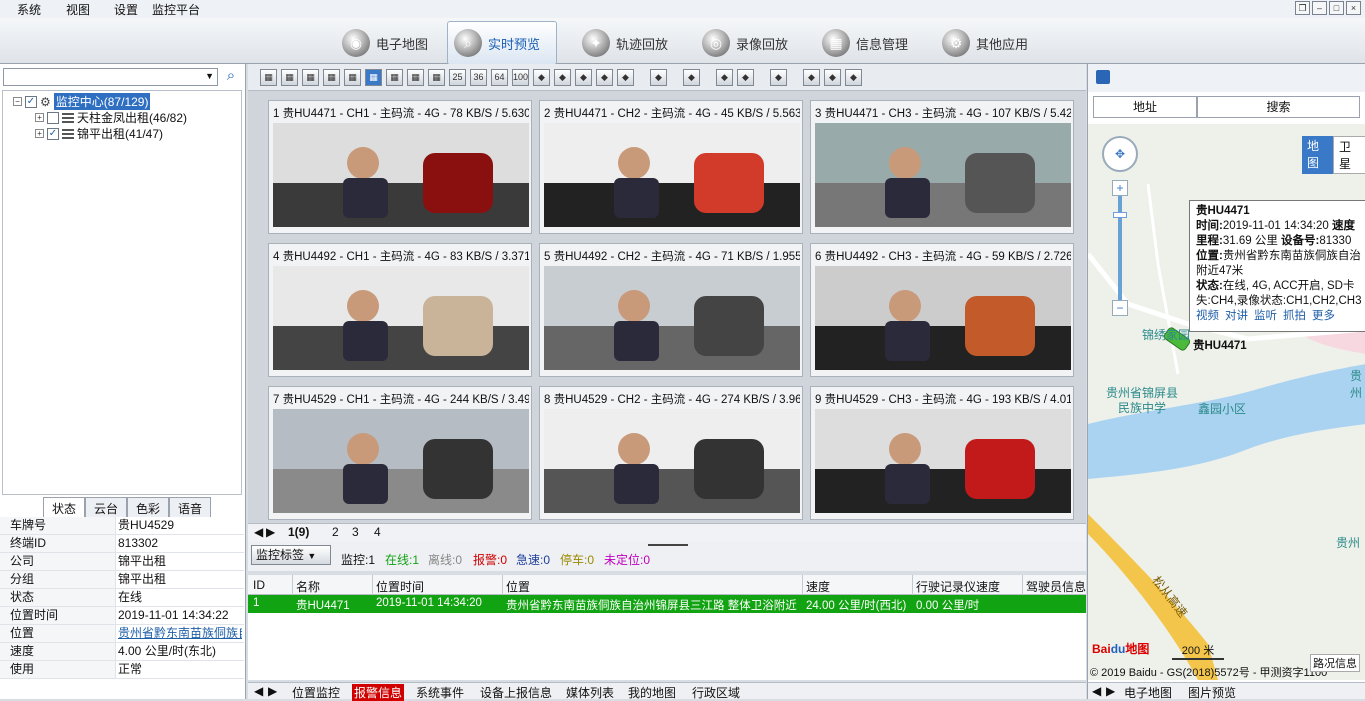 The width and height of the screenshot is (1365, 701). I want to click on stop-icon: ◆, so click(778, 77).